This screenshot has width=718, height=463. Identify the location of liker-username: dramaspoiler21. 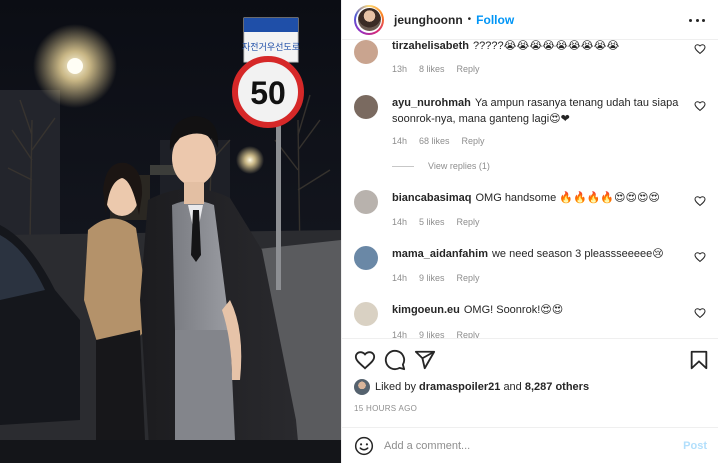
(459, 387).